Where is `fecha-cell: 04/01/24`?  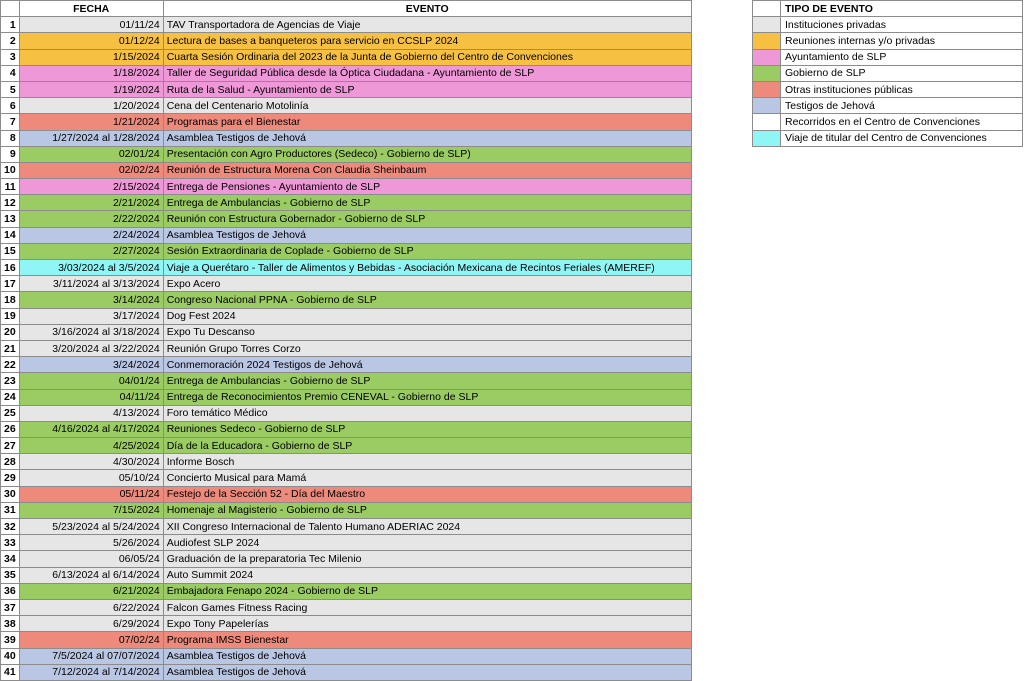
fecha-cell: 04/01/24 is located at coordinates (91, 381).